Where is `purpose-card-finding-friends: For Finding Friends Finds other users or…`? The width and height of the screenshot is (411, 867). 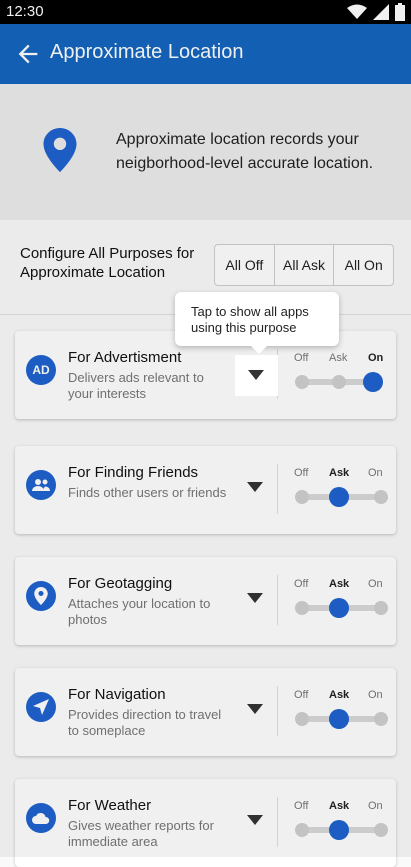 purpose-card-finding-friends: For Finding Friends Finds other users or… is located at coordinates (205, 490).